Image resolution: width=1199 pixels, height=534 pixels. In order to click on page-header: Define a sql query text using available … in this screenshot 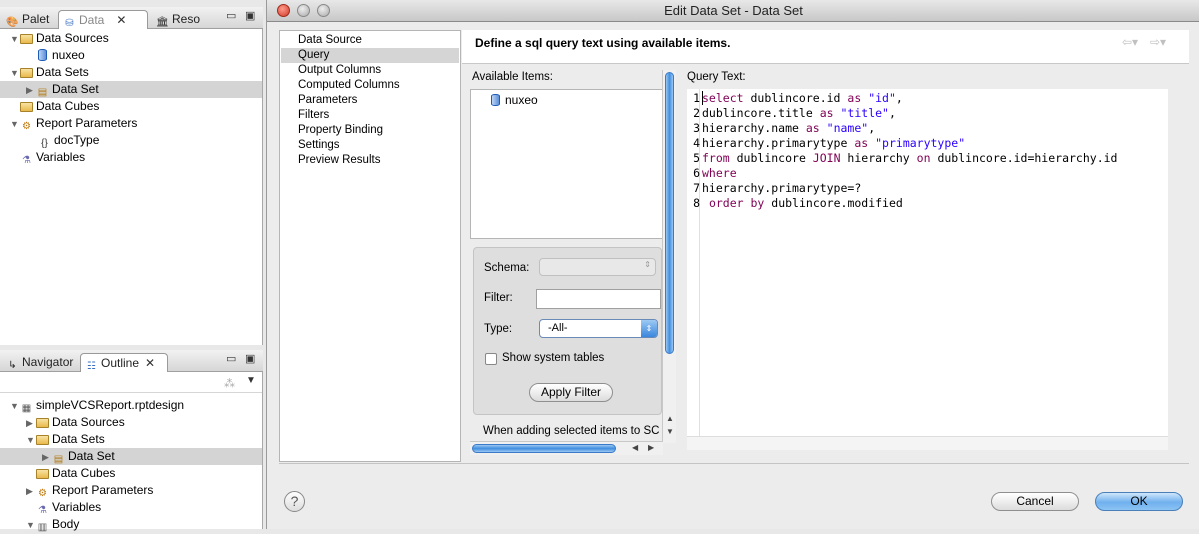, I will do `click(825, 47)`.